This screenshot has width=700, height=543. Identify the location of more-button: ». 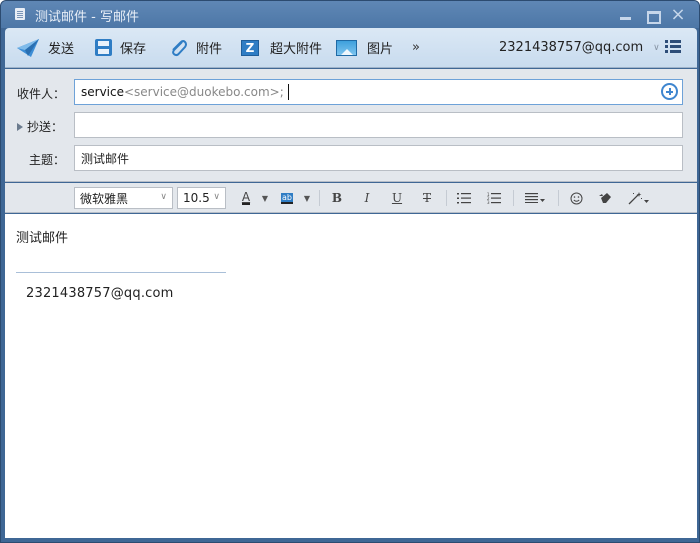
(416, 47).